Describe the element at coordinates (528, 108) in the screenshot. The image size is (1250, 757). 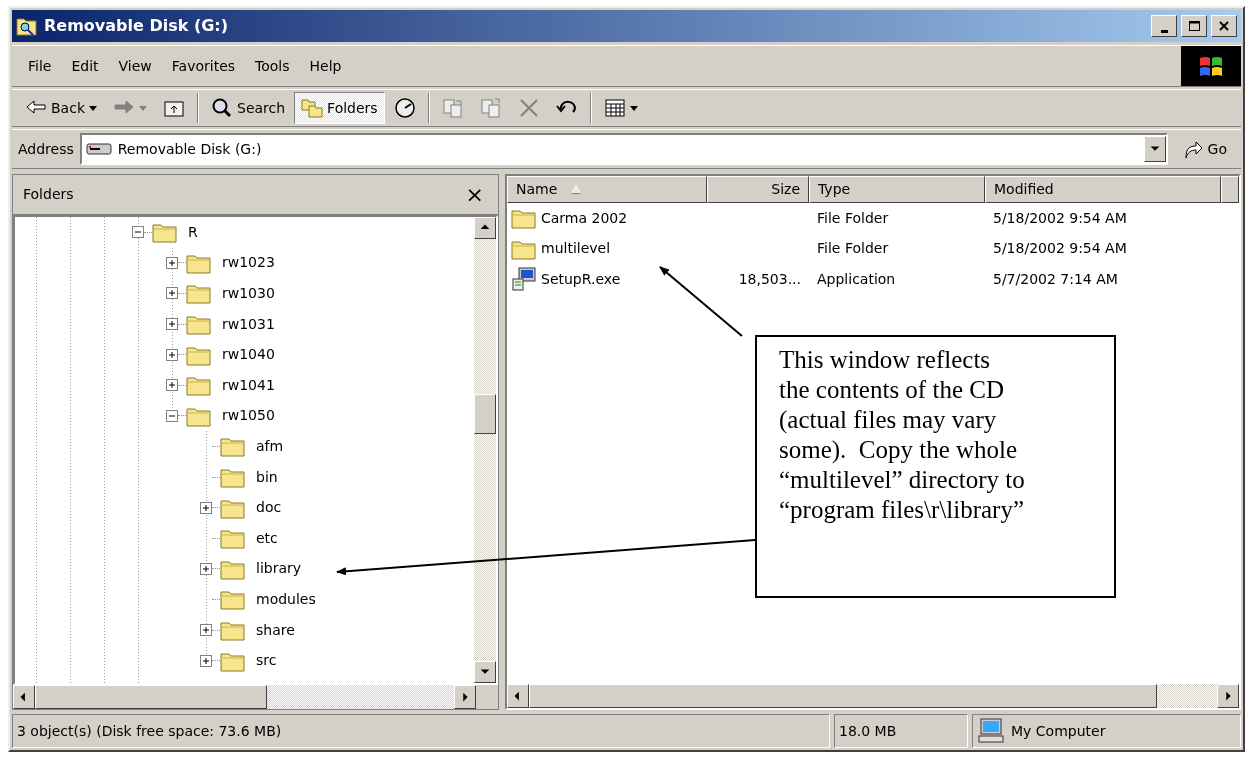
I see `delete-icon` at that location.